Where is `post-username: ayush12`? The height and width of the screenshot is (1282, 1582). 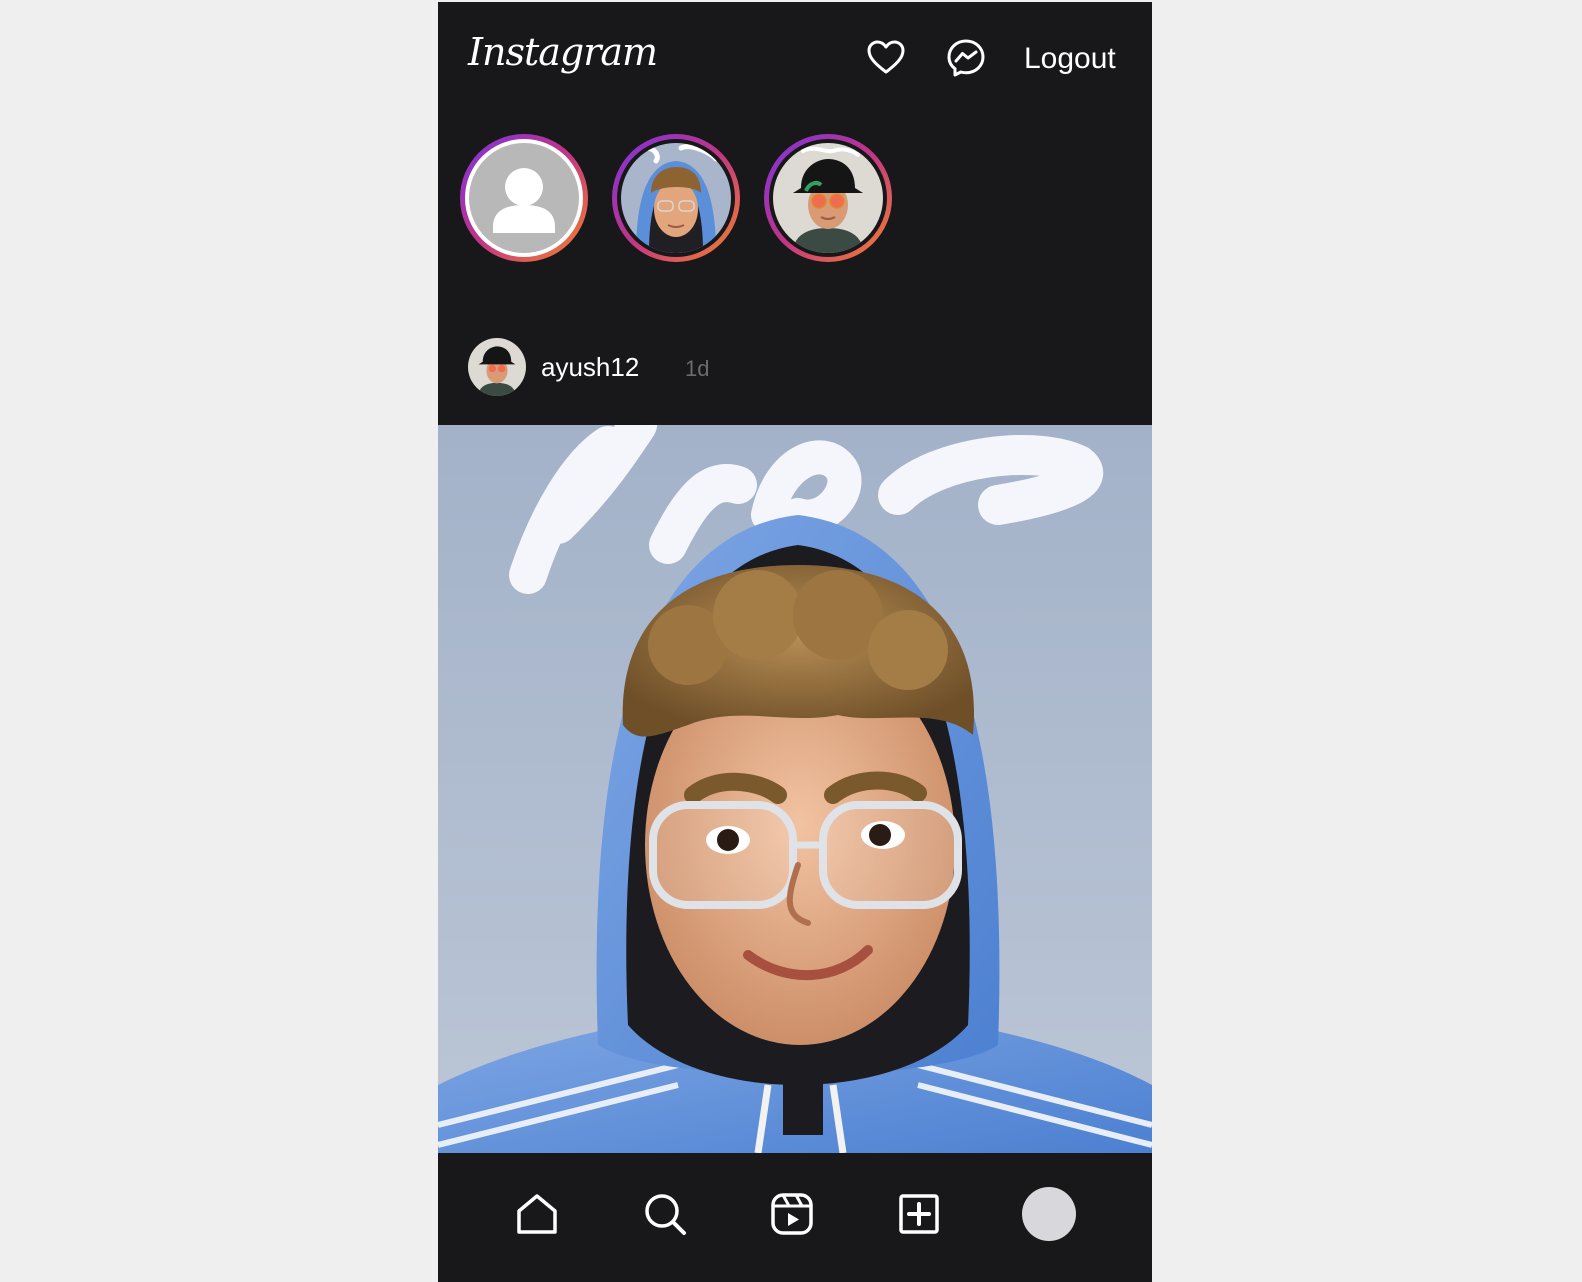
post-username: ayush12 is located at coordinates (590, 367).